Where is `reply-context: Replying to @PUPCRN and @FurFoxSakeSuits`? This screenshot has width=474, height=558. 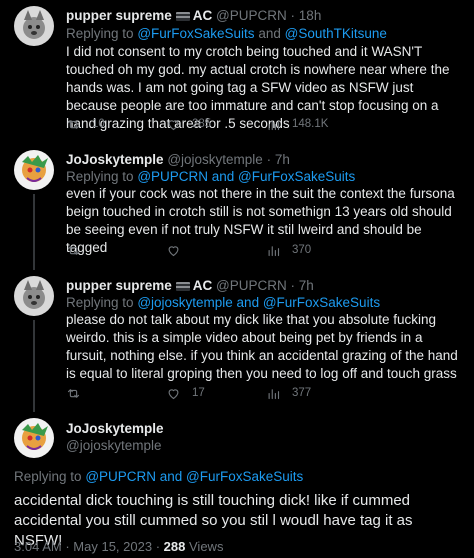 reply-context: Replying to @PUPCRN and @FurFoxSakeSuits is located at coordinates (210, 176).